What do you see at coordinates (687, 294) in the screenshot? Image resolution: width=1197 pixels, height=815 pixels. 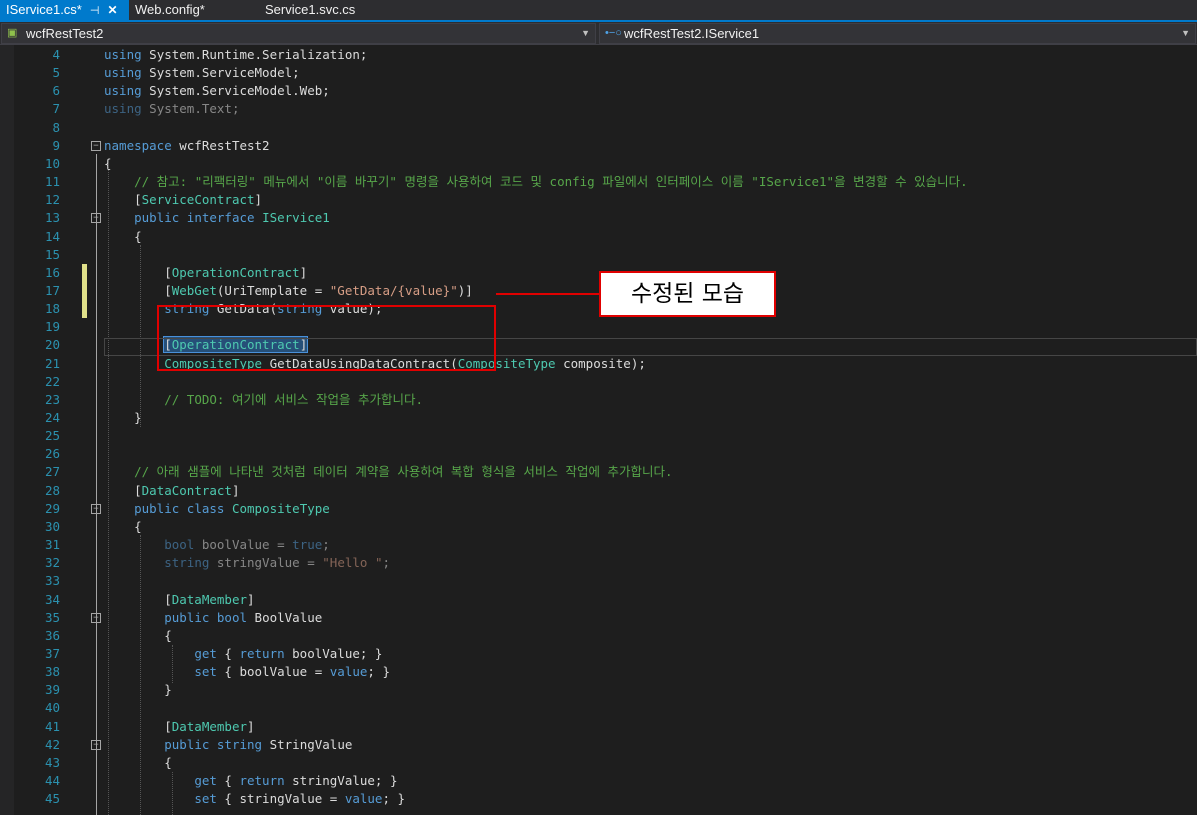 I see `annotation-label: 수정된 모습` at bounding box center [687, 294].